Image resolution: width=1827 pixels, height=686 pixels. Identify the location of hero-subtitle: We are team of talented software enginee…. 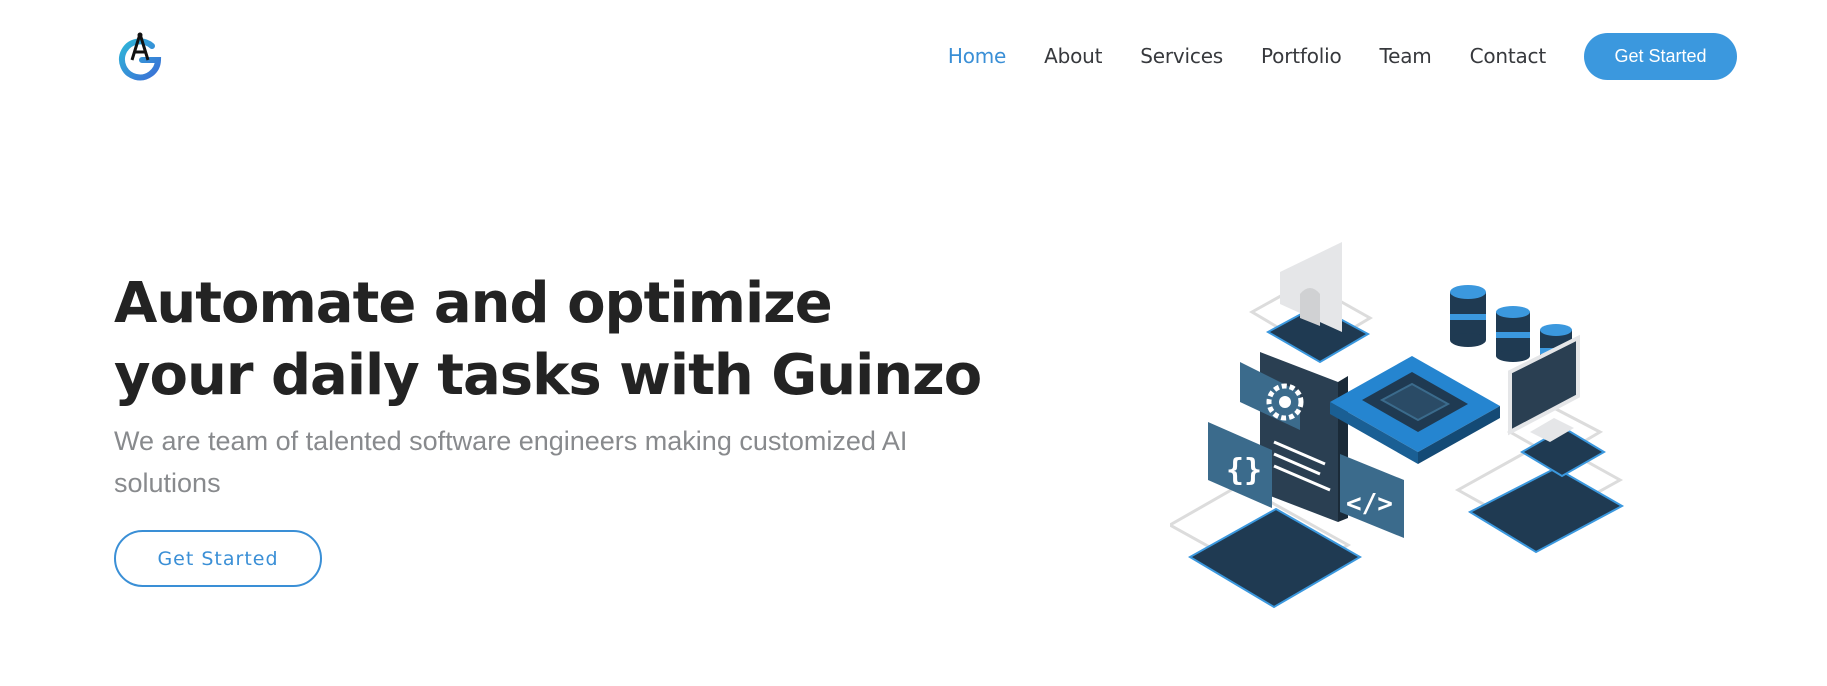
(511, 462).